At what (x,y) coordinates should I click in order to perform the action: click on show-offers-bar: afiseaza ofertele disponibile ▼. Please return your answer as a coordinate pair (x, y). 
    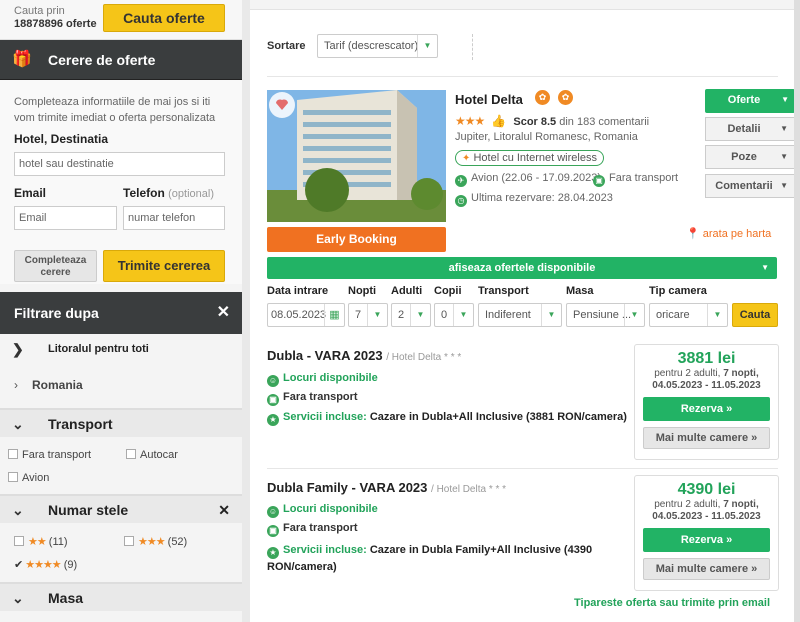
    Looking at the image, I should click on (522, 268).